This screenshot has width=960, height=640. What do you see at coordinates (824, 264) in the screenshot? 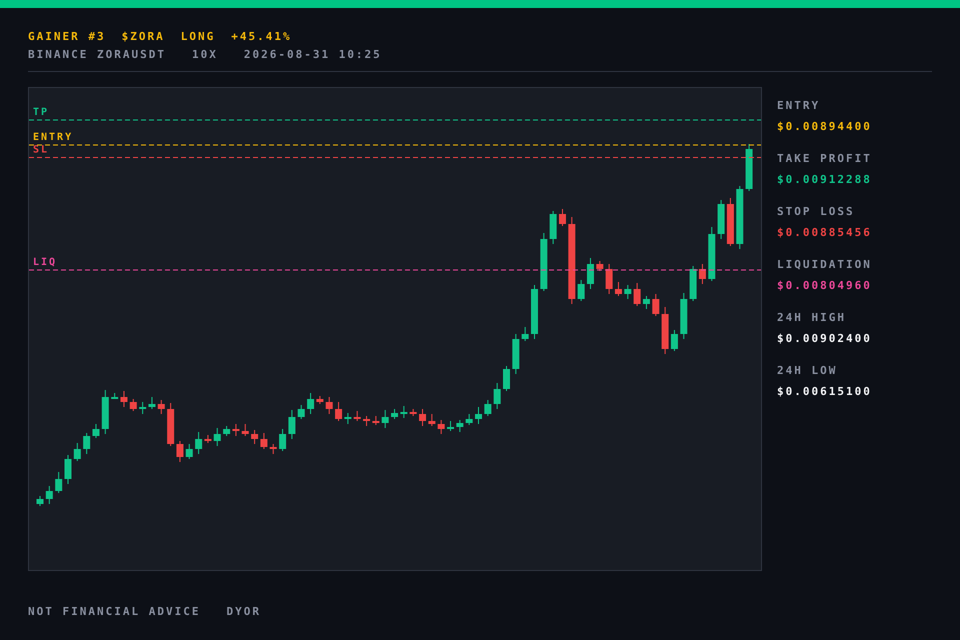
I see `stat-label: LIQUIDATION` at bounding box center [824, 264].